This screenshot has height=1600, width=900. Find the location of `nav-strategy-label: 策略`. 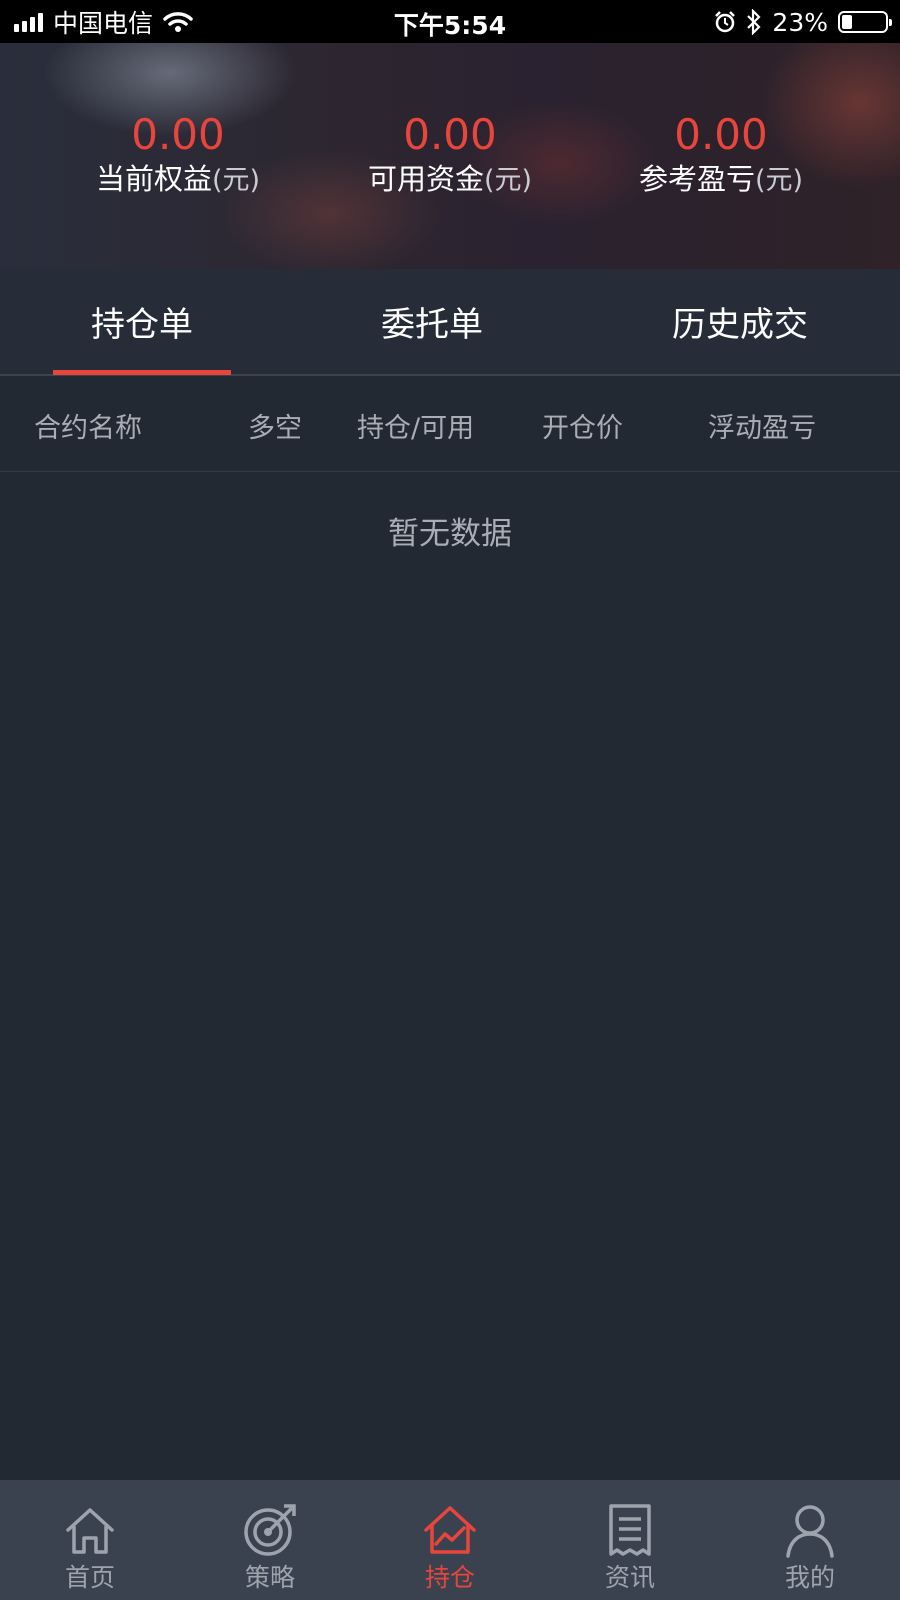

nav-strategy-label: 策略 is located at coordinates (269, 1577).